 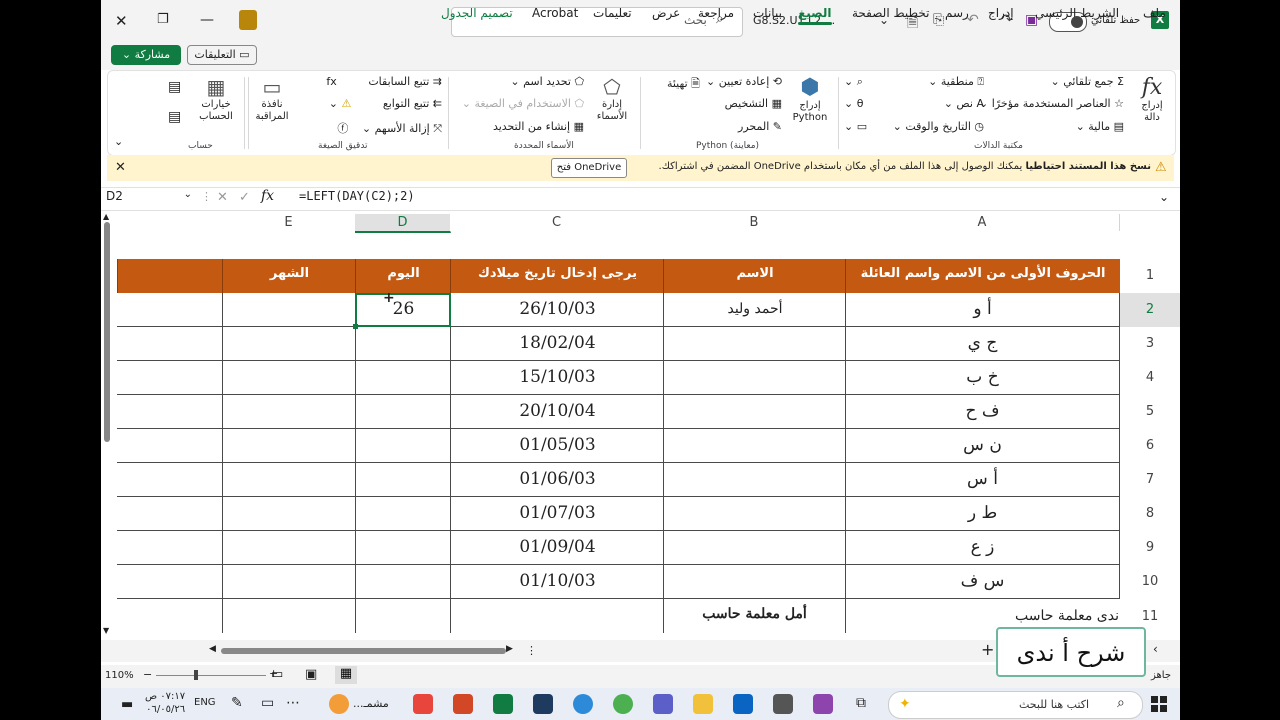 I want to click on table-cell-a6: ن س, so click(x=982, y=446).